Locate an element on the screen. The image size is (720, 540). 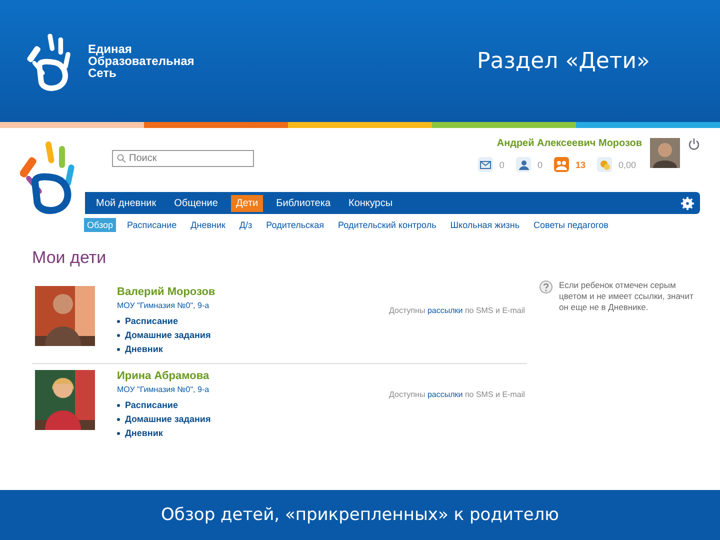
page-heading: Мои дети is located at coordinates (70, 258).